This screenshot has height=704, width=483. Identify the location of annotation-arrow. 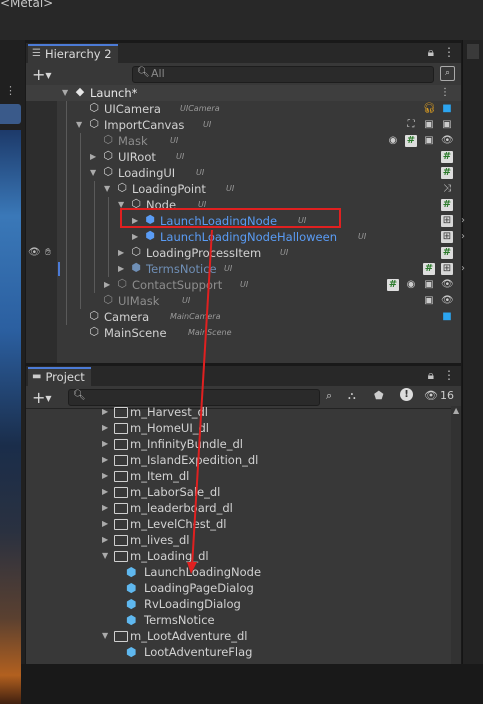
(200, 401).